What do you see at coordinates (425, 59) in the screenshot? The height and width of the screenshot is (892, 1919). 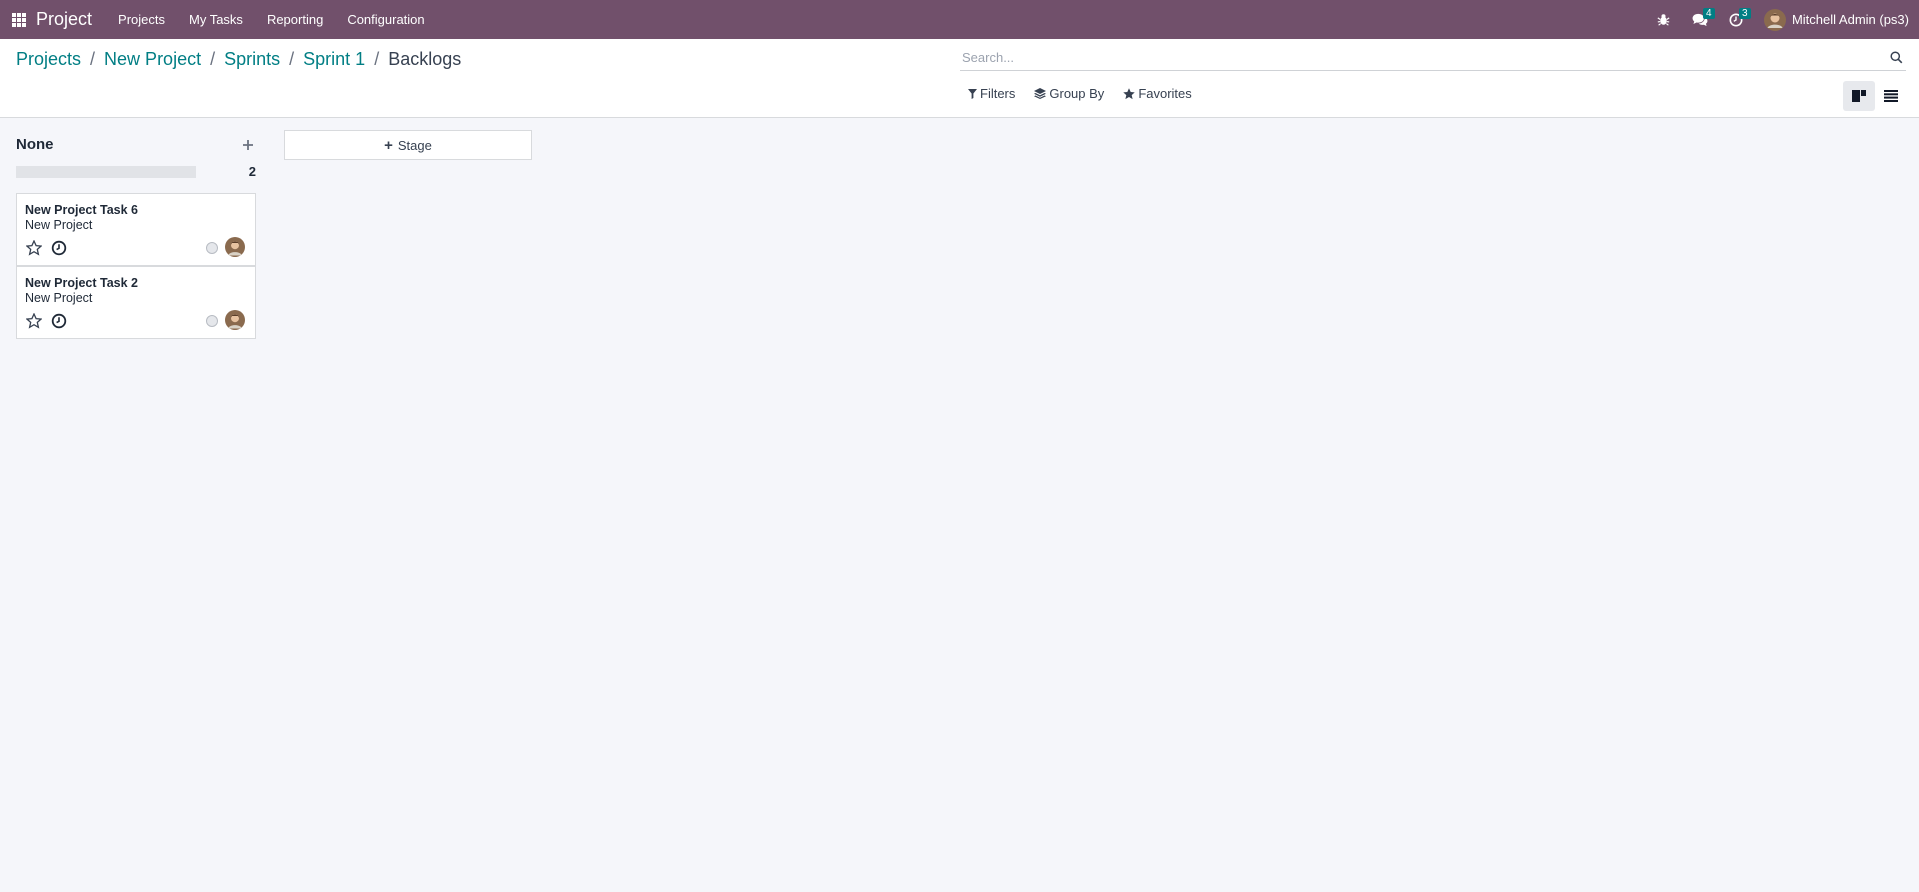 I see `breadcrumb-current: Backlogs` at bounding box center [425, 59].